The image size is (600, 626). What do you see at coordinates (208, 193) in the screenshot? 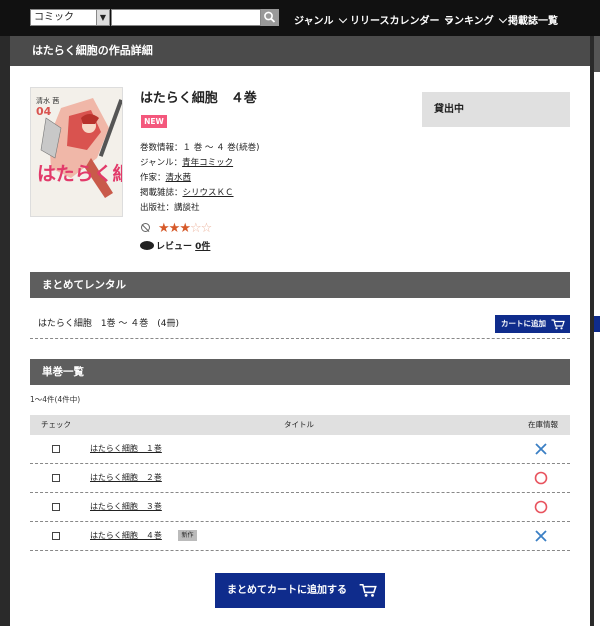
I see `magazine-link: シリウスＫＣ` at bounding box center [208, 193].